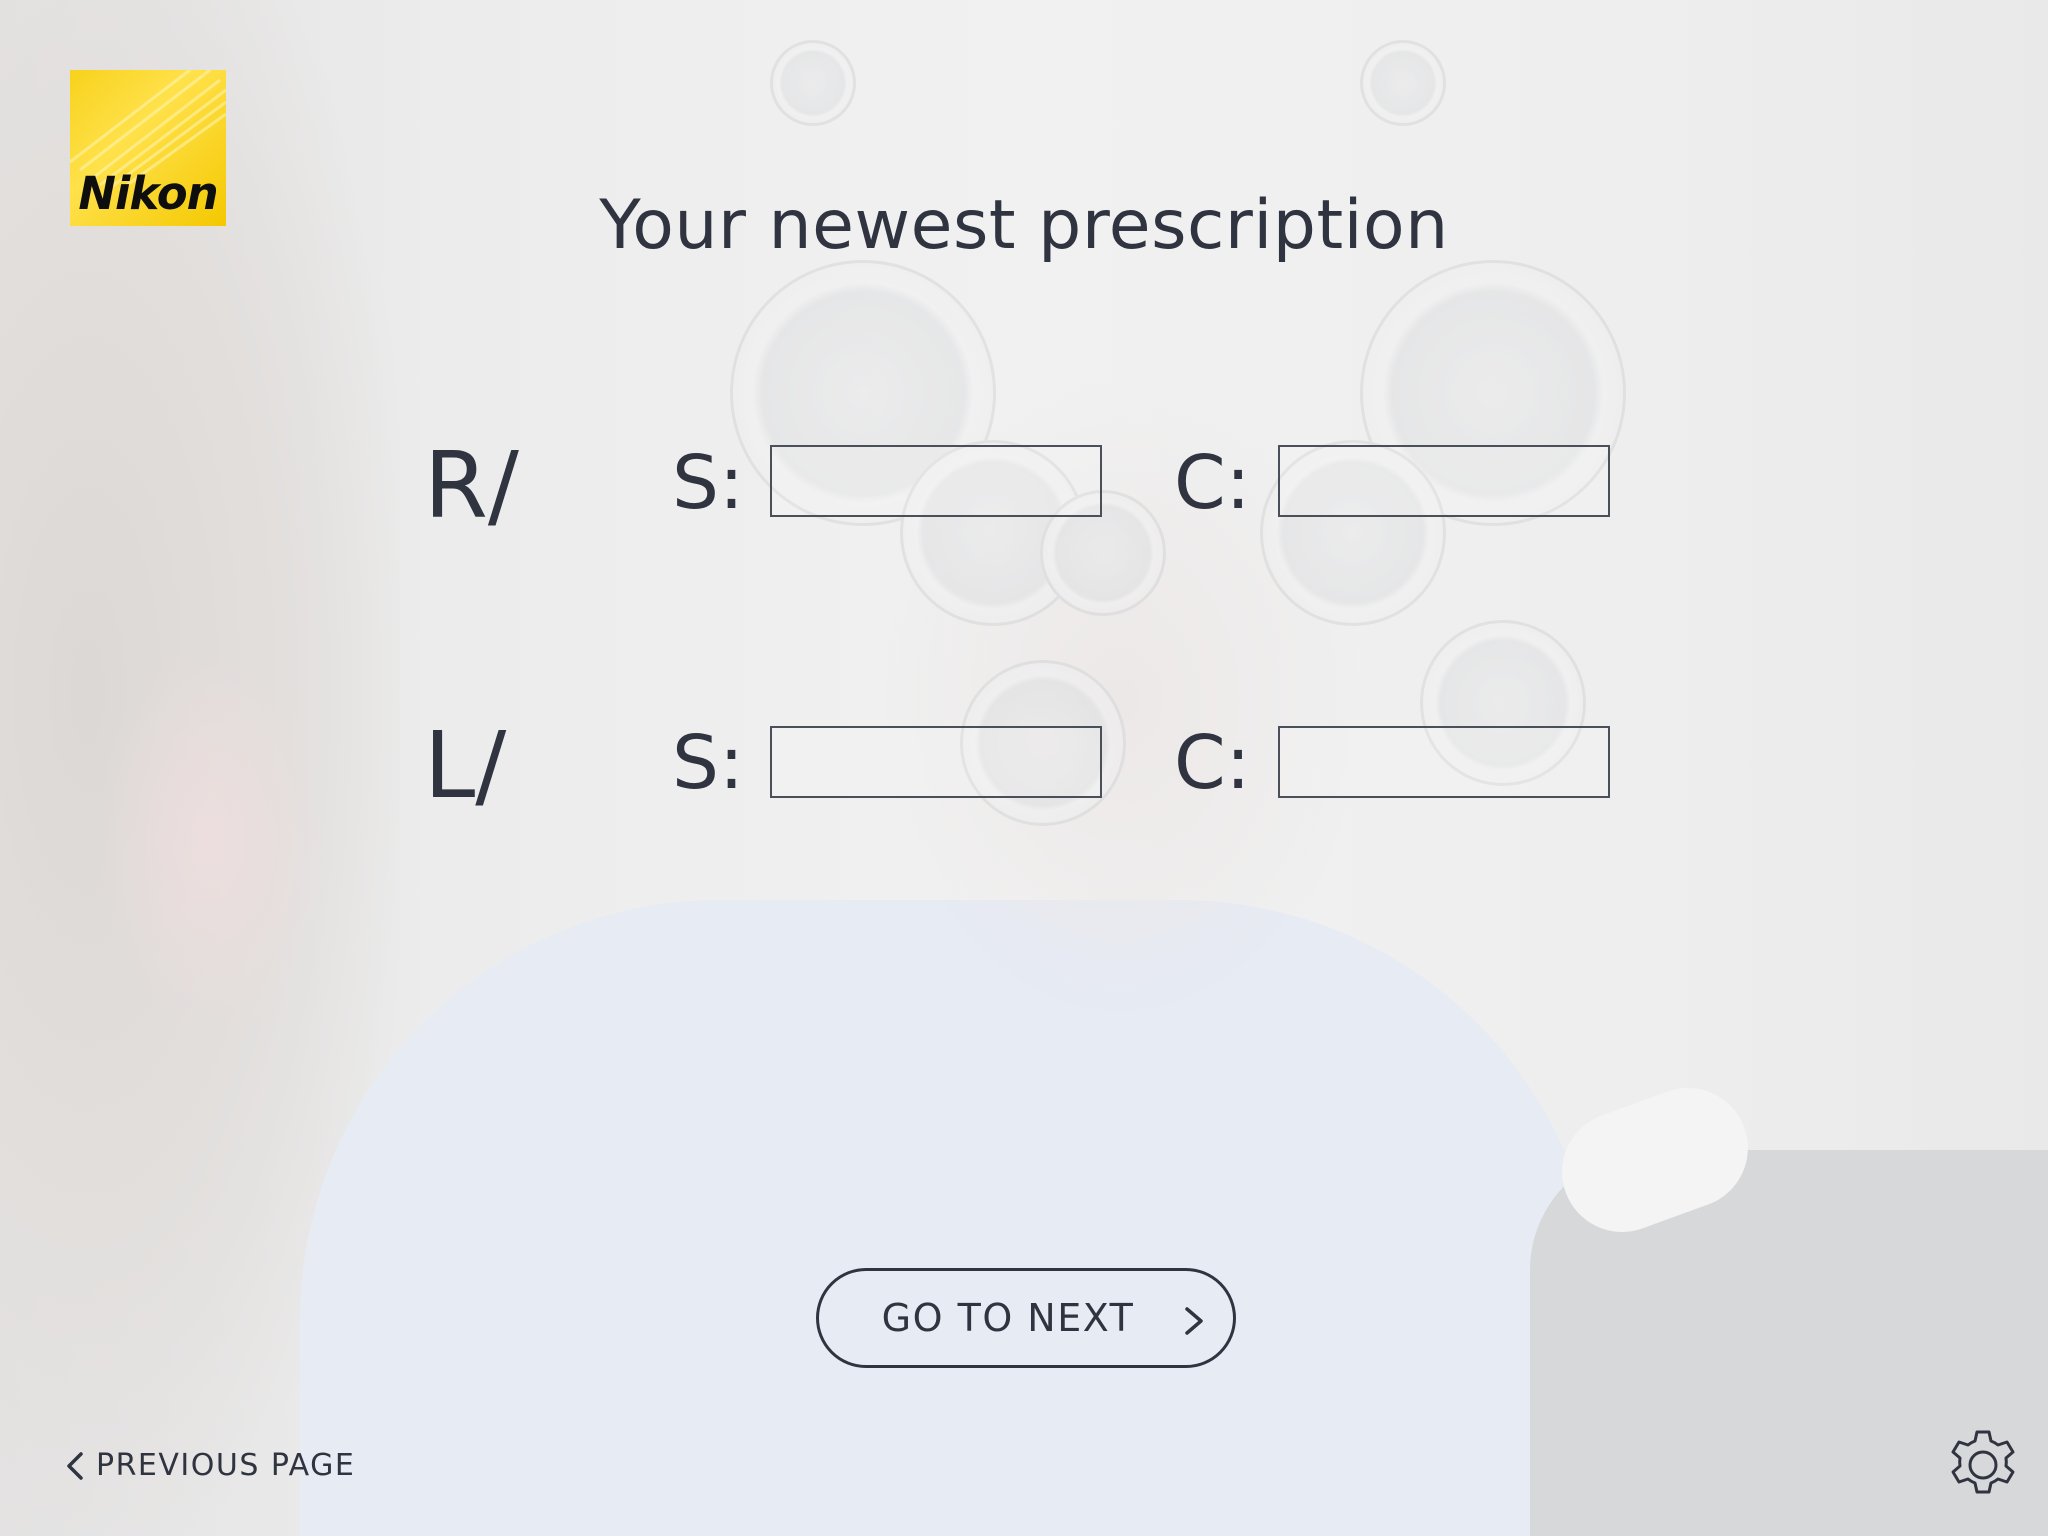  I want to click on gear-icon, so click(1983, 1462).